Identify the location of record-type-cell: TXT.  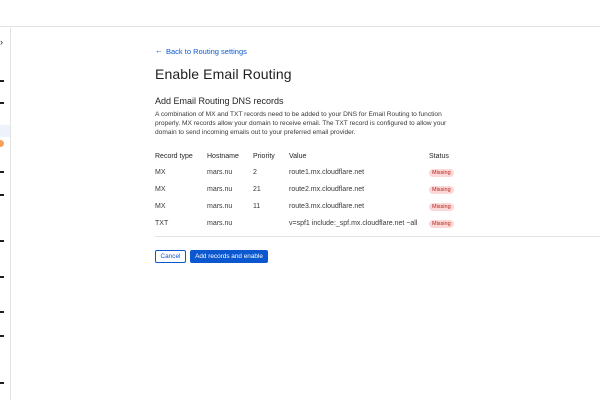
(162, 224).